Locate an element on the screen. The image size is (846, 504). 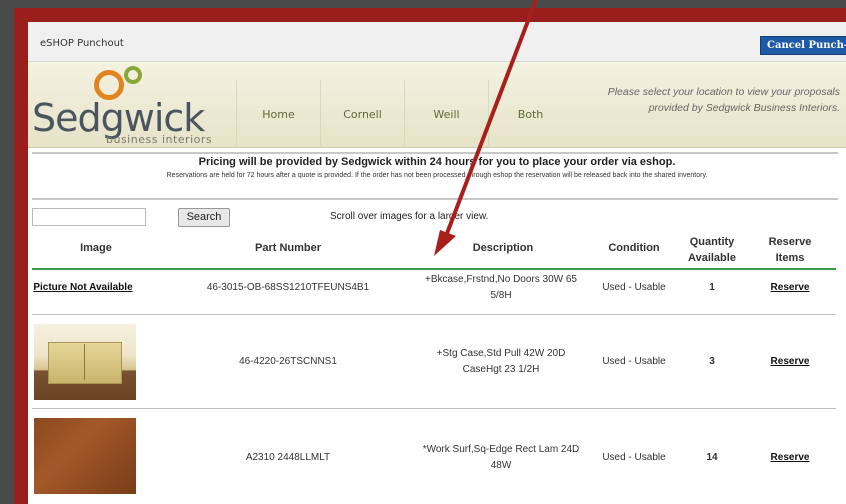
nav-weill: Weill is located at coordinates (446, 114).